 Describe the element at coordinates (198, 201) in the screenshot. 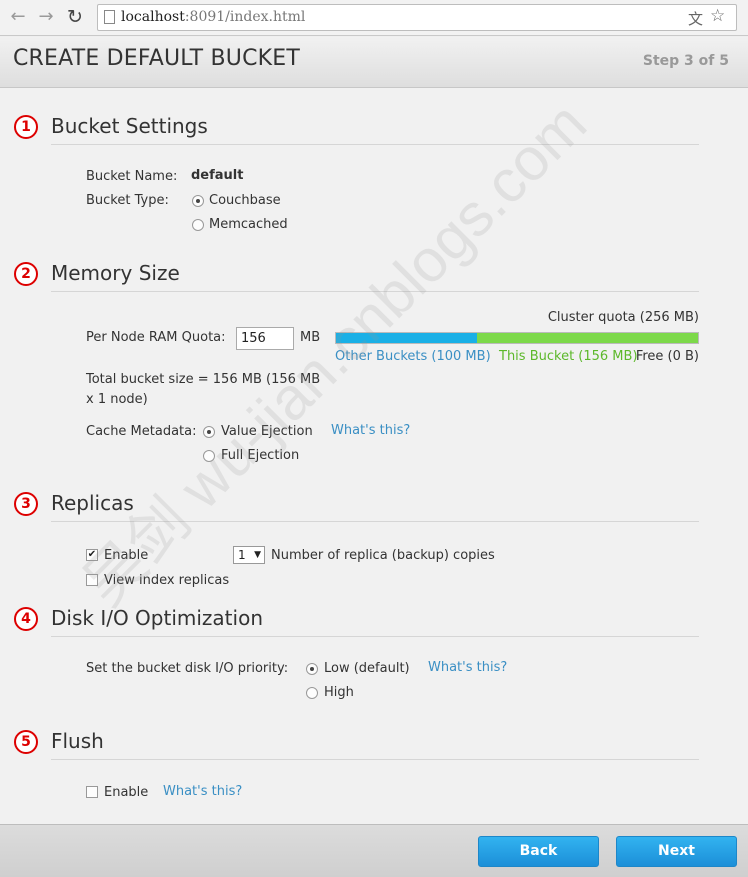

I see `radio-couchbase` at that location.